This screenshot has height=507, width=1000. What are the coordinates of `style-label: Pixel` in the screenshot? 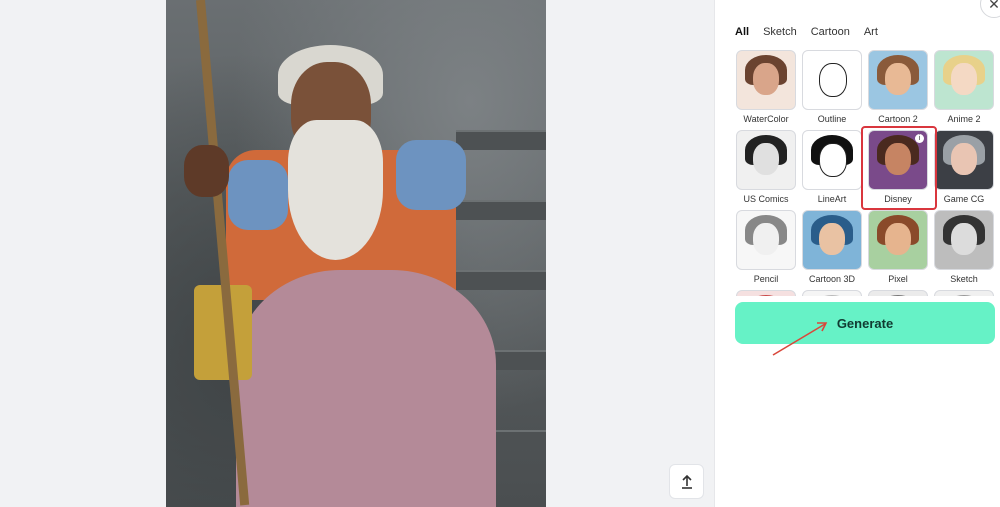 It's located at (898, 279).